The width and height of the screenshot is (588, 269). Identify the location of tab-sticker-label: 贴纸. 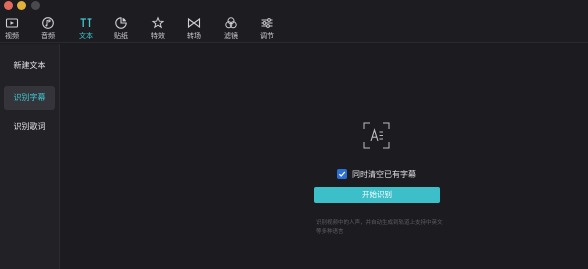
(121, 36).